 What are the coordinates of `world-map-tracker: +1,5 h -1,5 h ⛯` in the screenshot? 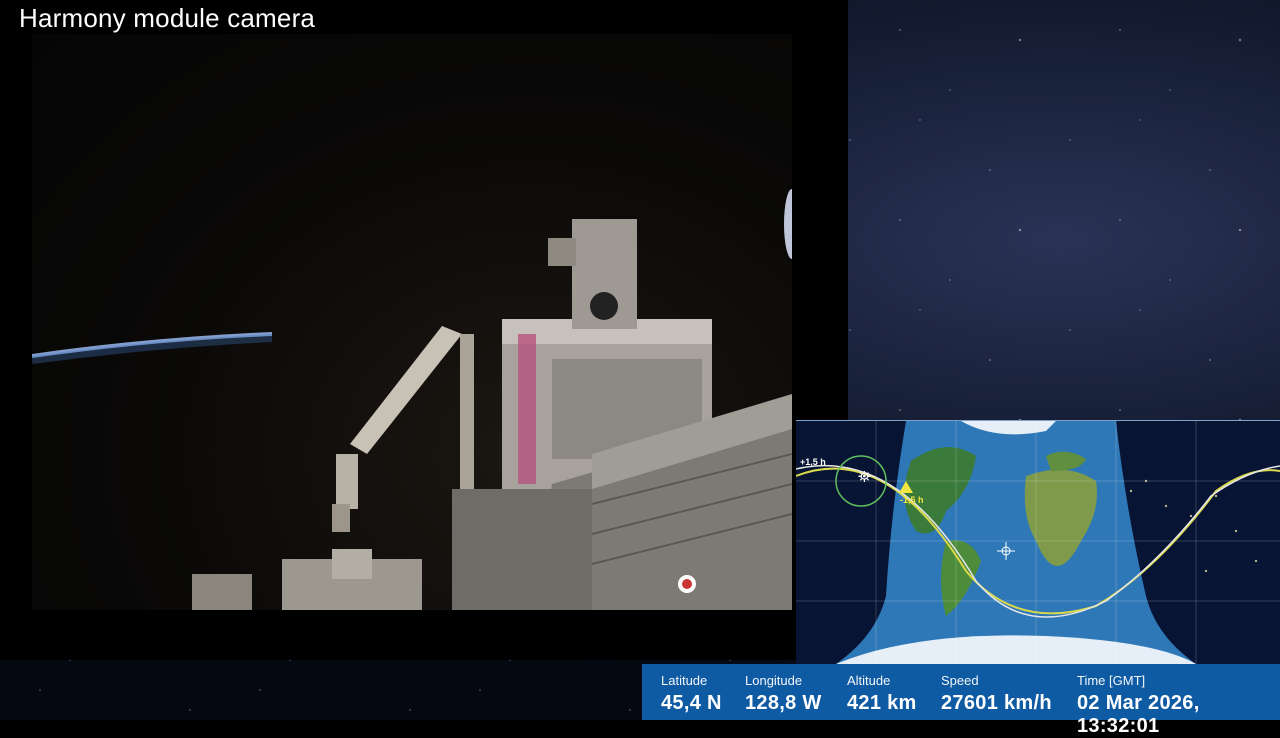 It's located at (1037, 542).